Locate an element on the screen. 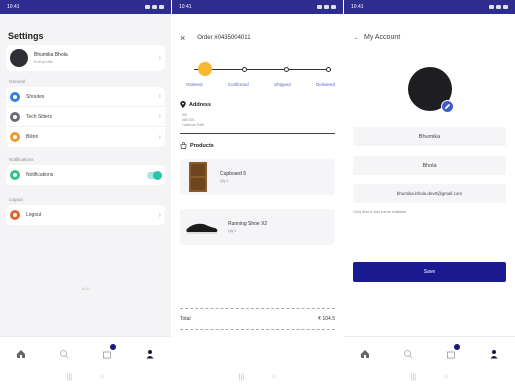  last-name-field is located at coordinates (429, 165).